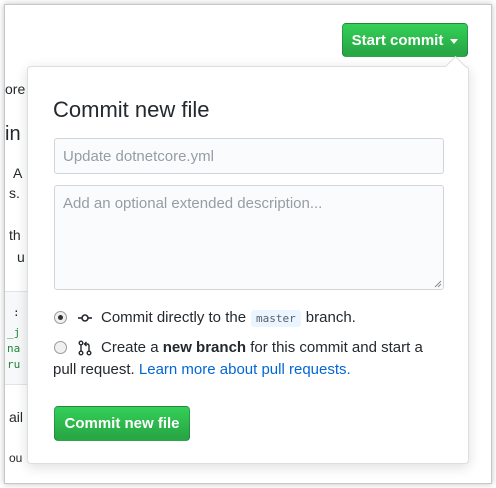  I want to click on commit-summary-input, so click(249, 156).